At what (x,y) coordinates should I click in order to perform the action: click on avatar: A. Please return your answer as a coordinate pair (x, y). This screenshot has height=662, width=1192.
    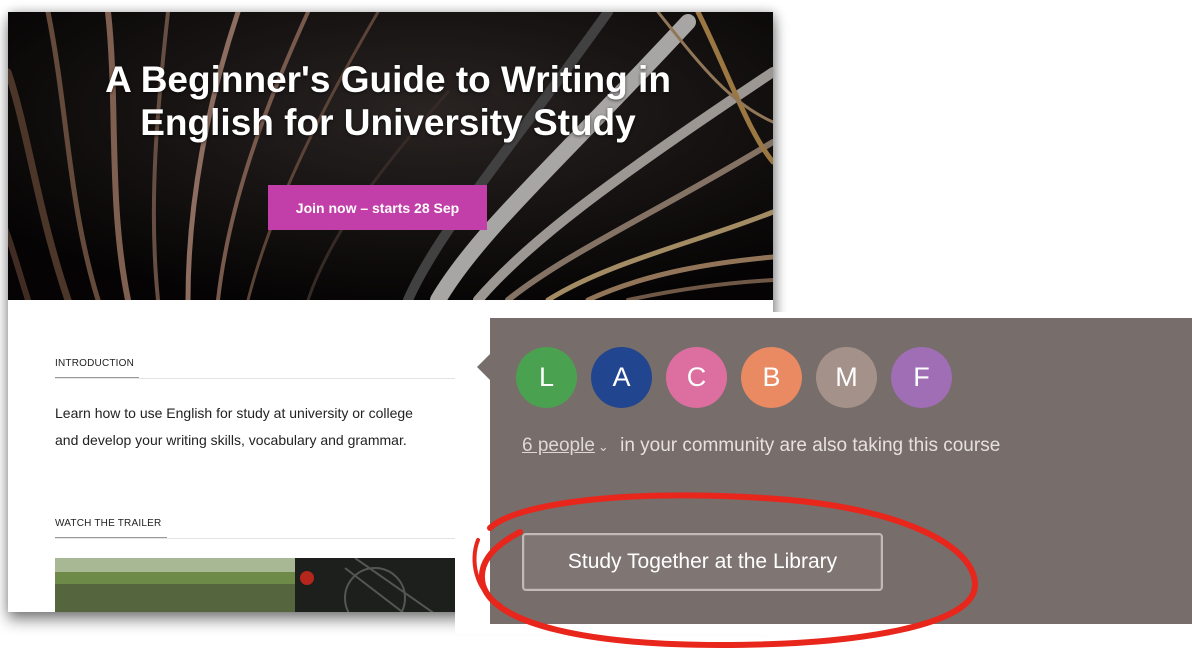
    Looking at the image, I should click on (621, 377).